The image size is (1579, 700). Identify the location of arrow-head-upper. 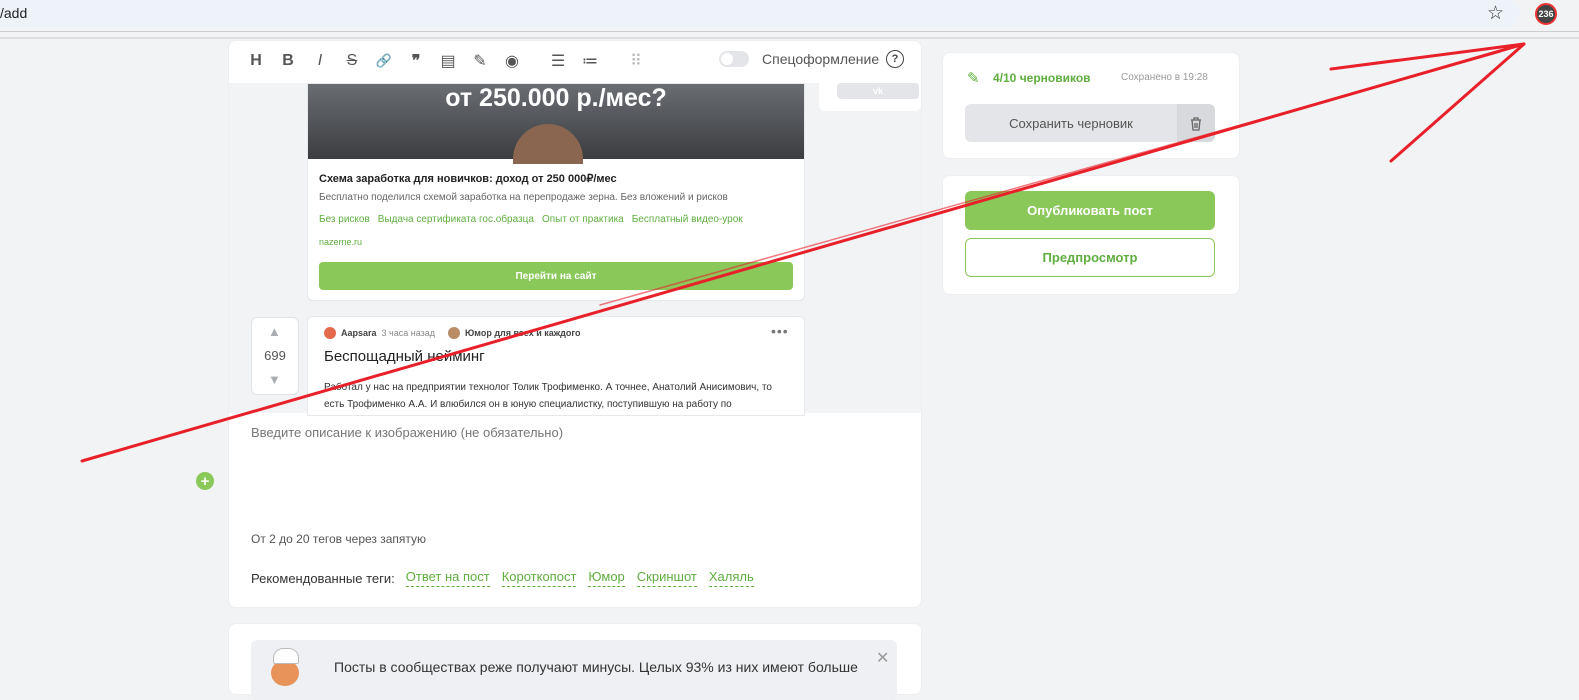
(1427, 56).